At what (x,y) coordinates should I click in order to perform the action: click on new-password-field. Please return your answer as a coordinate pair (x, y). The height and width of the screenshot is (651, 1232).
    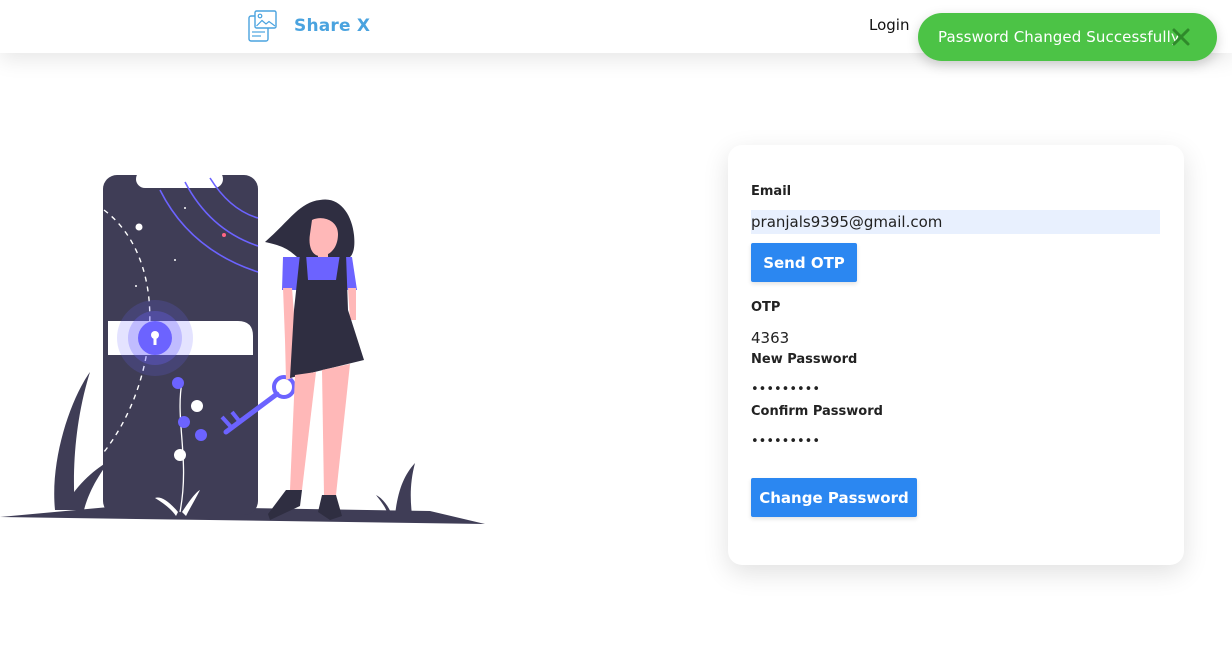
    Looking at the image, I should click on (955, 389).